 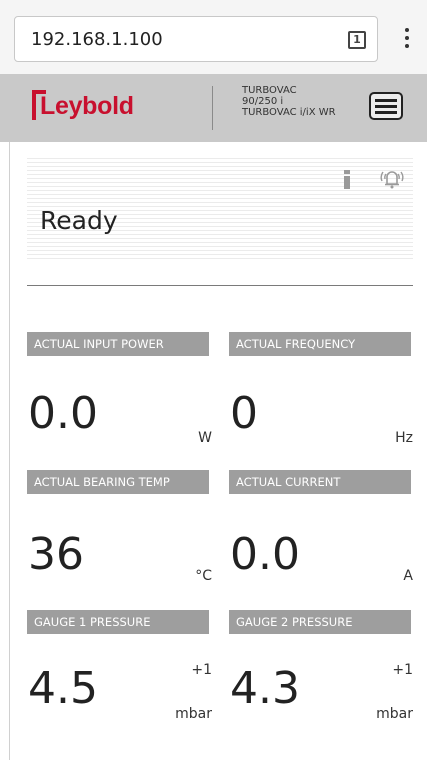 I want to click on more-vert-icon, so click(x=407, y=38).